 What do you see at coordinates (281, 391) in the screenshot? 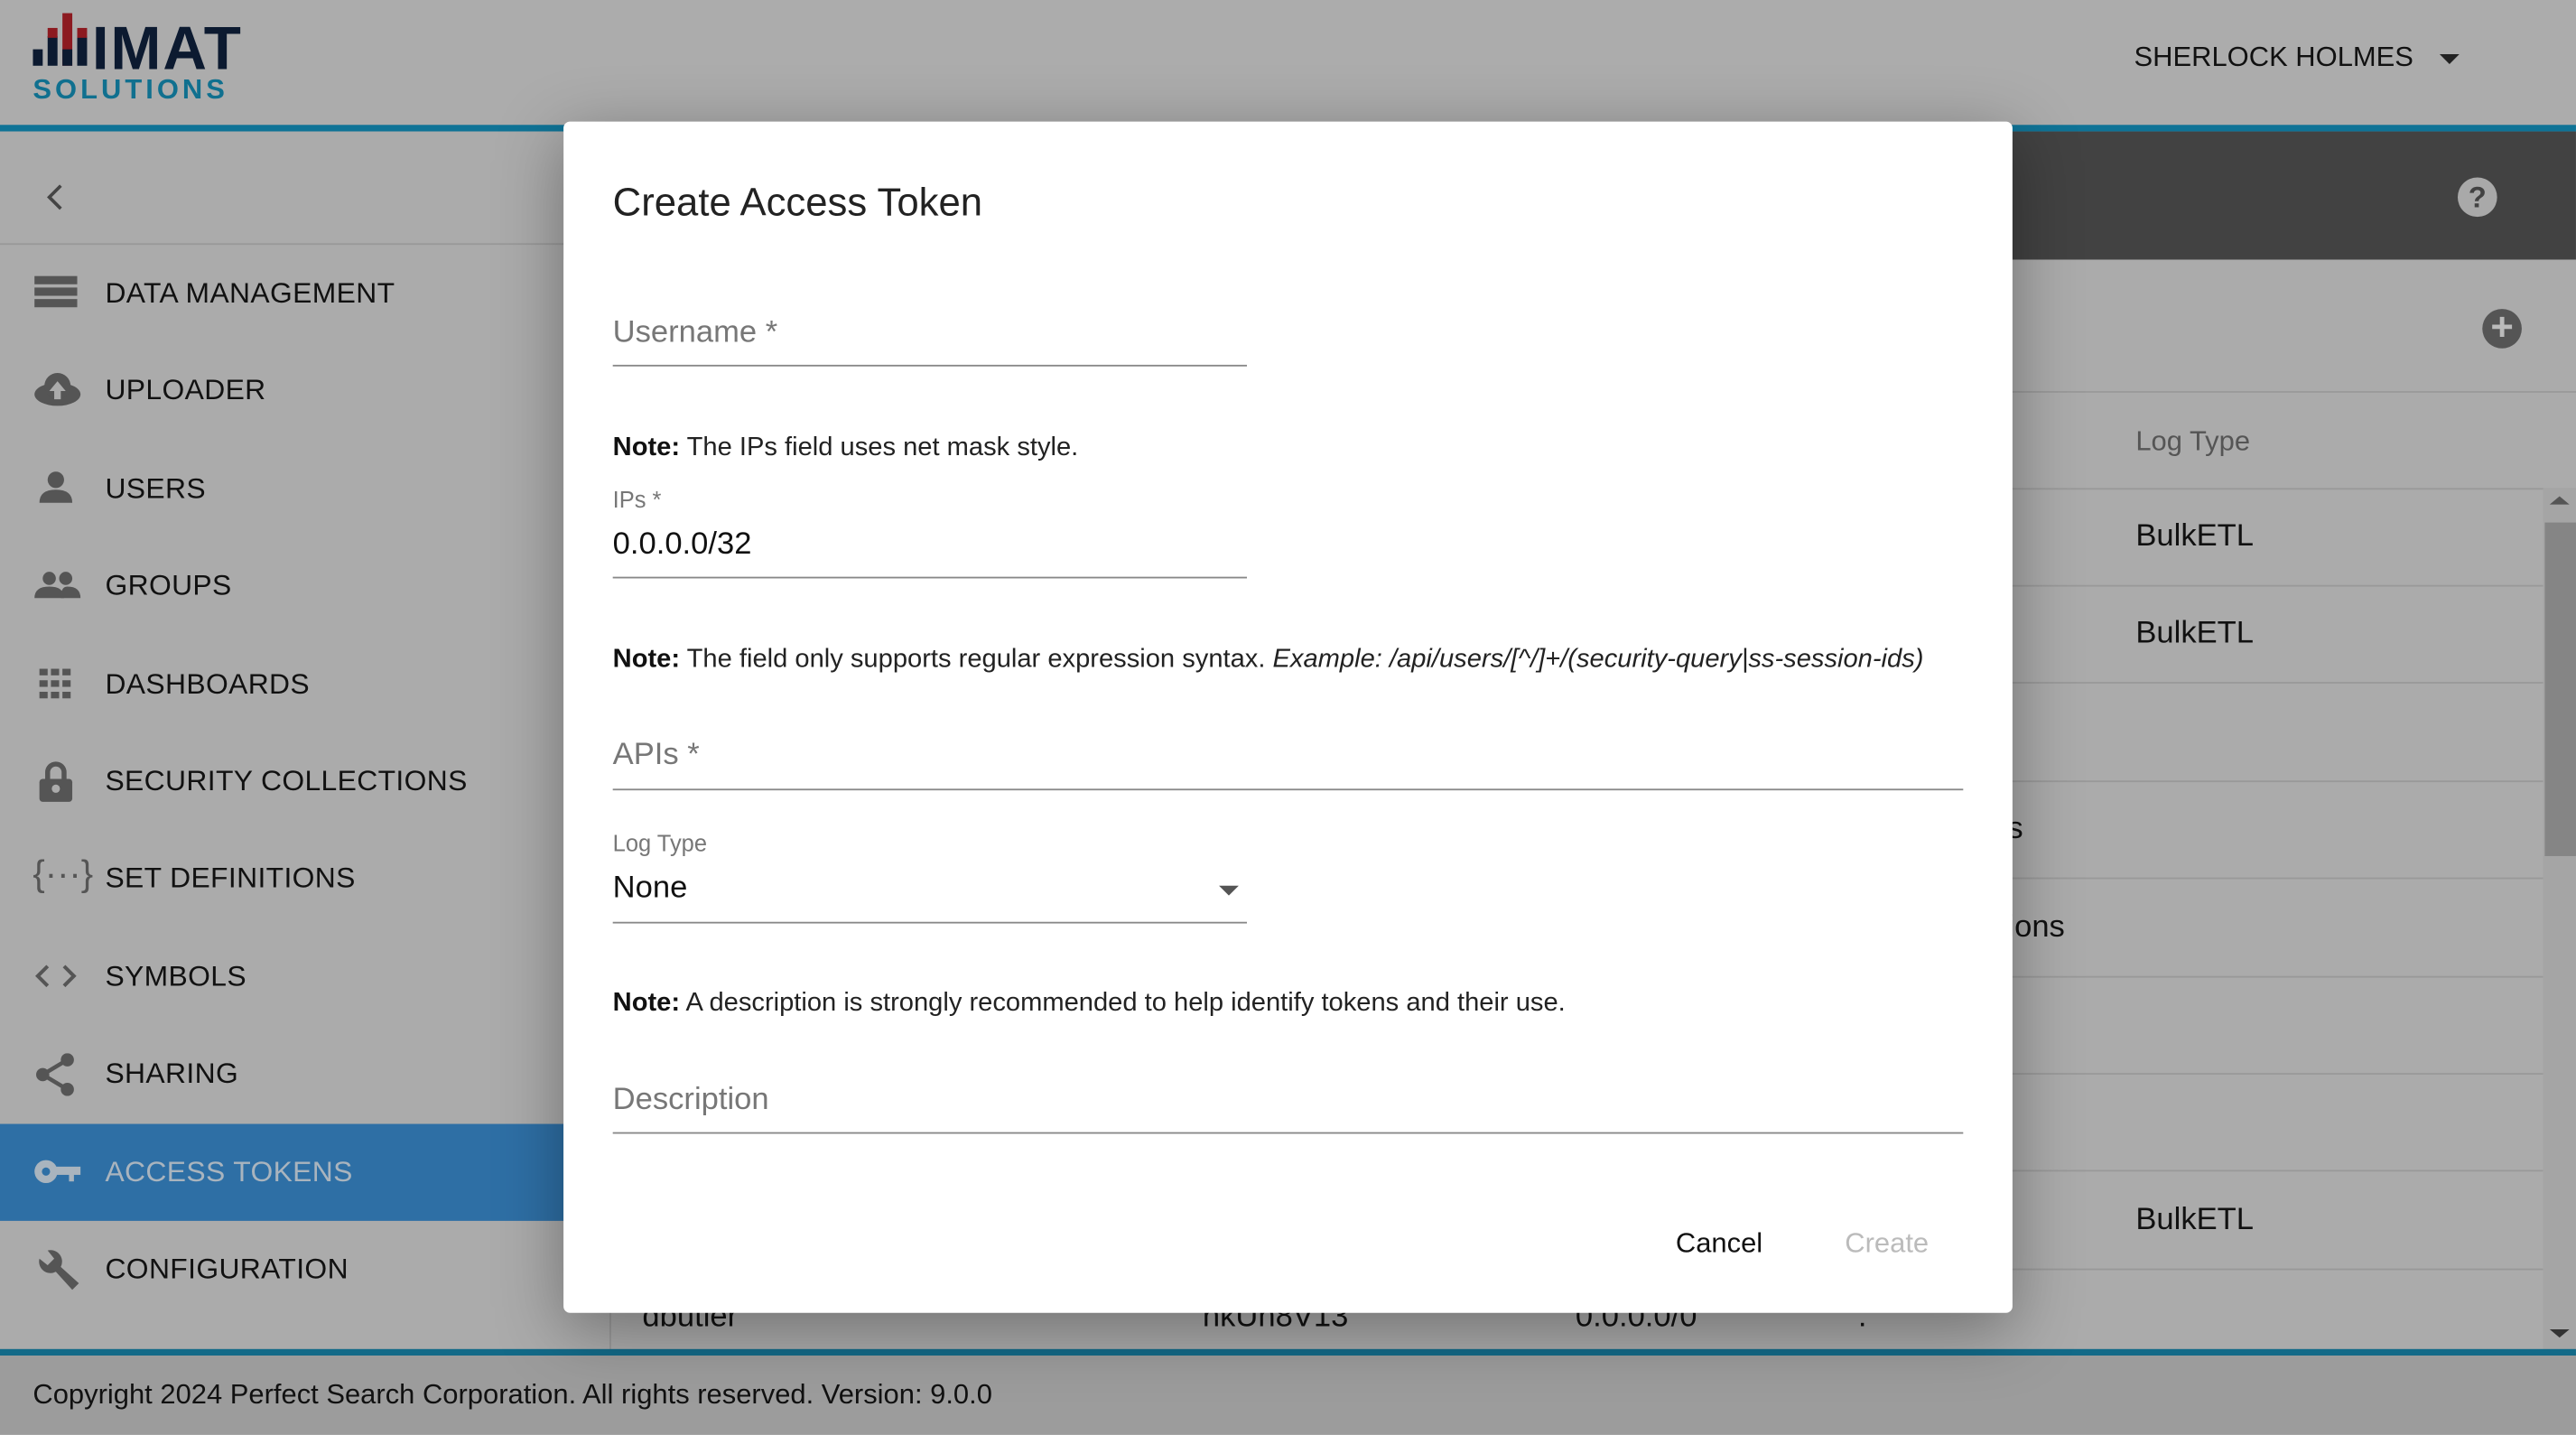
I see `sidebar-item-uploader: UPLOADER` at bounding box center [281, 391].